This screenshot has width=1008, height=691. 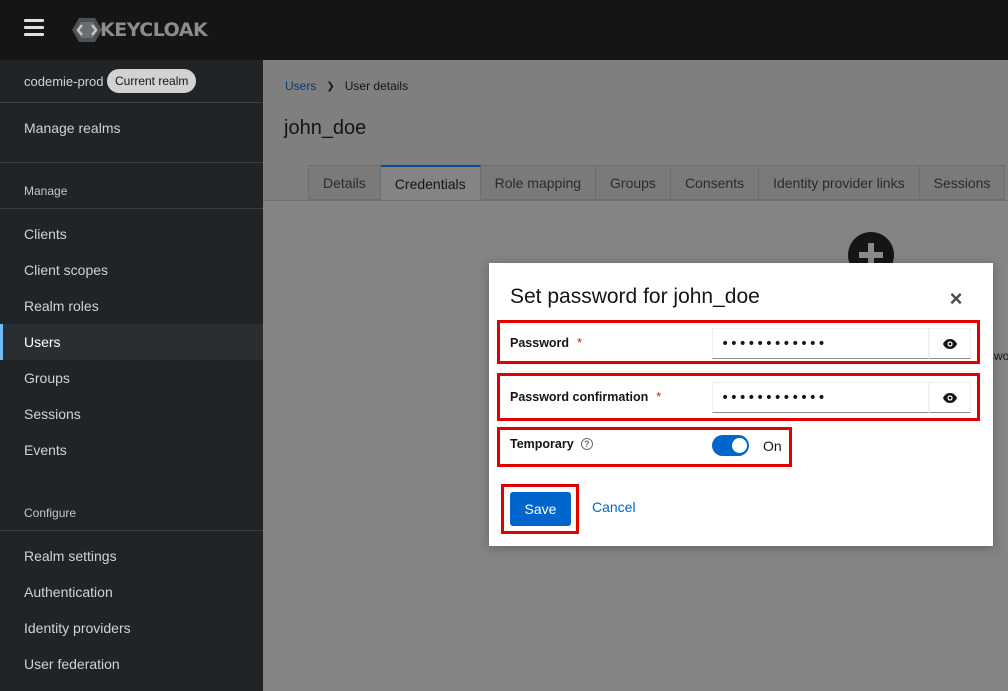 I want to click on realm-name: codemie-prod, so click(x=64, y=81).